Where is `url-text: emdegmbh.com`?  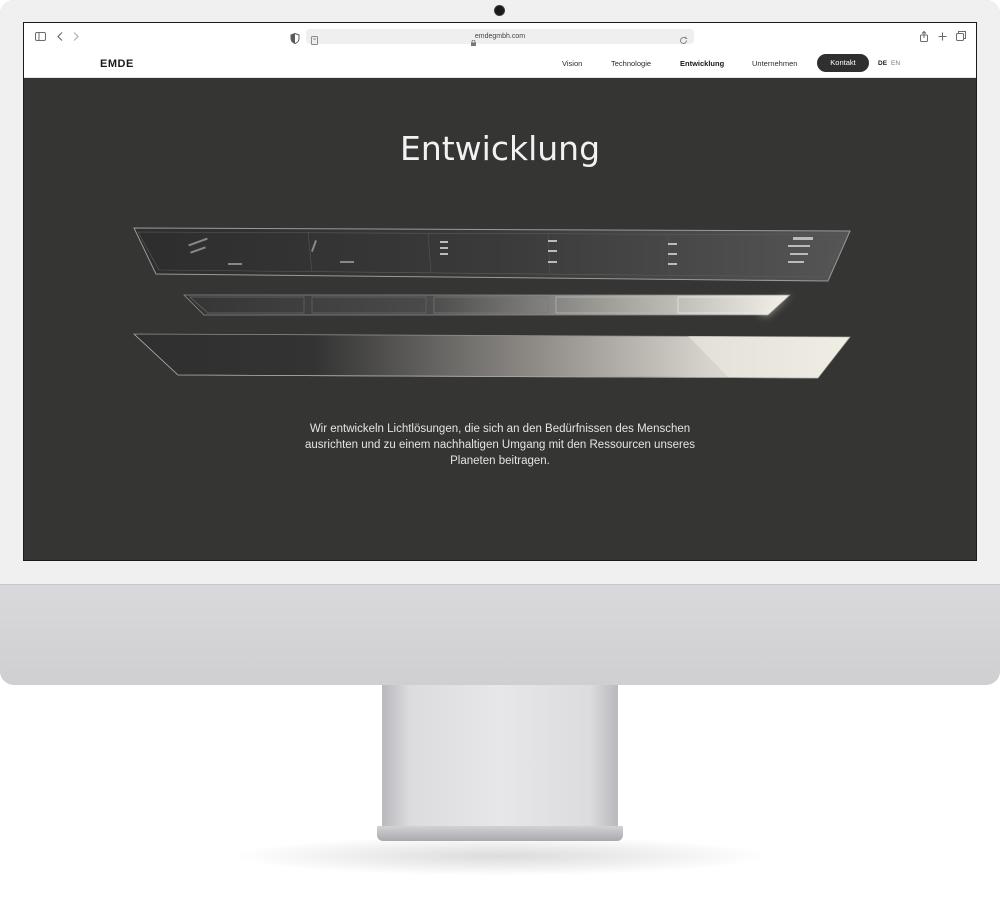
url-text: emdegmbh.com is located at coordinates (500, 36).